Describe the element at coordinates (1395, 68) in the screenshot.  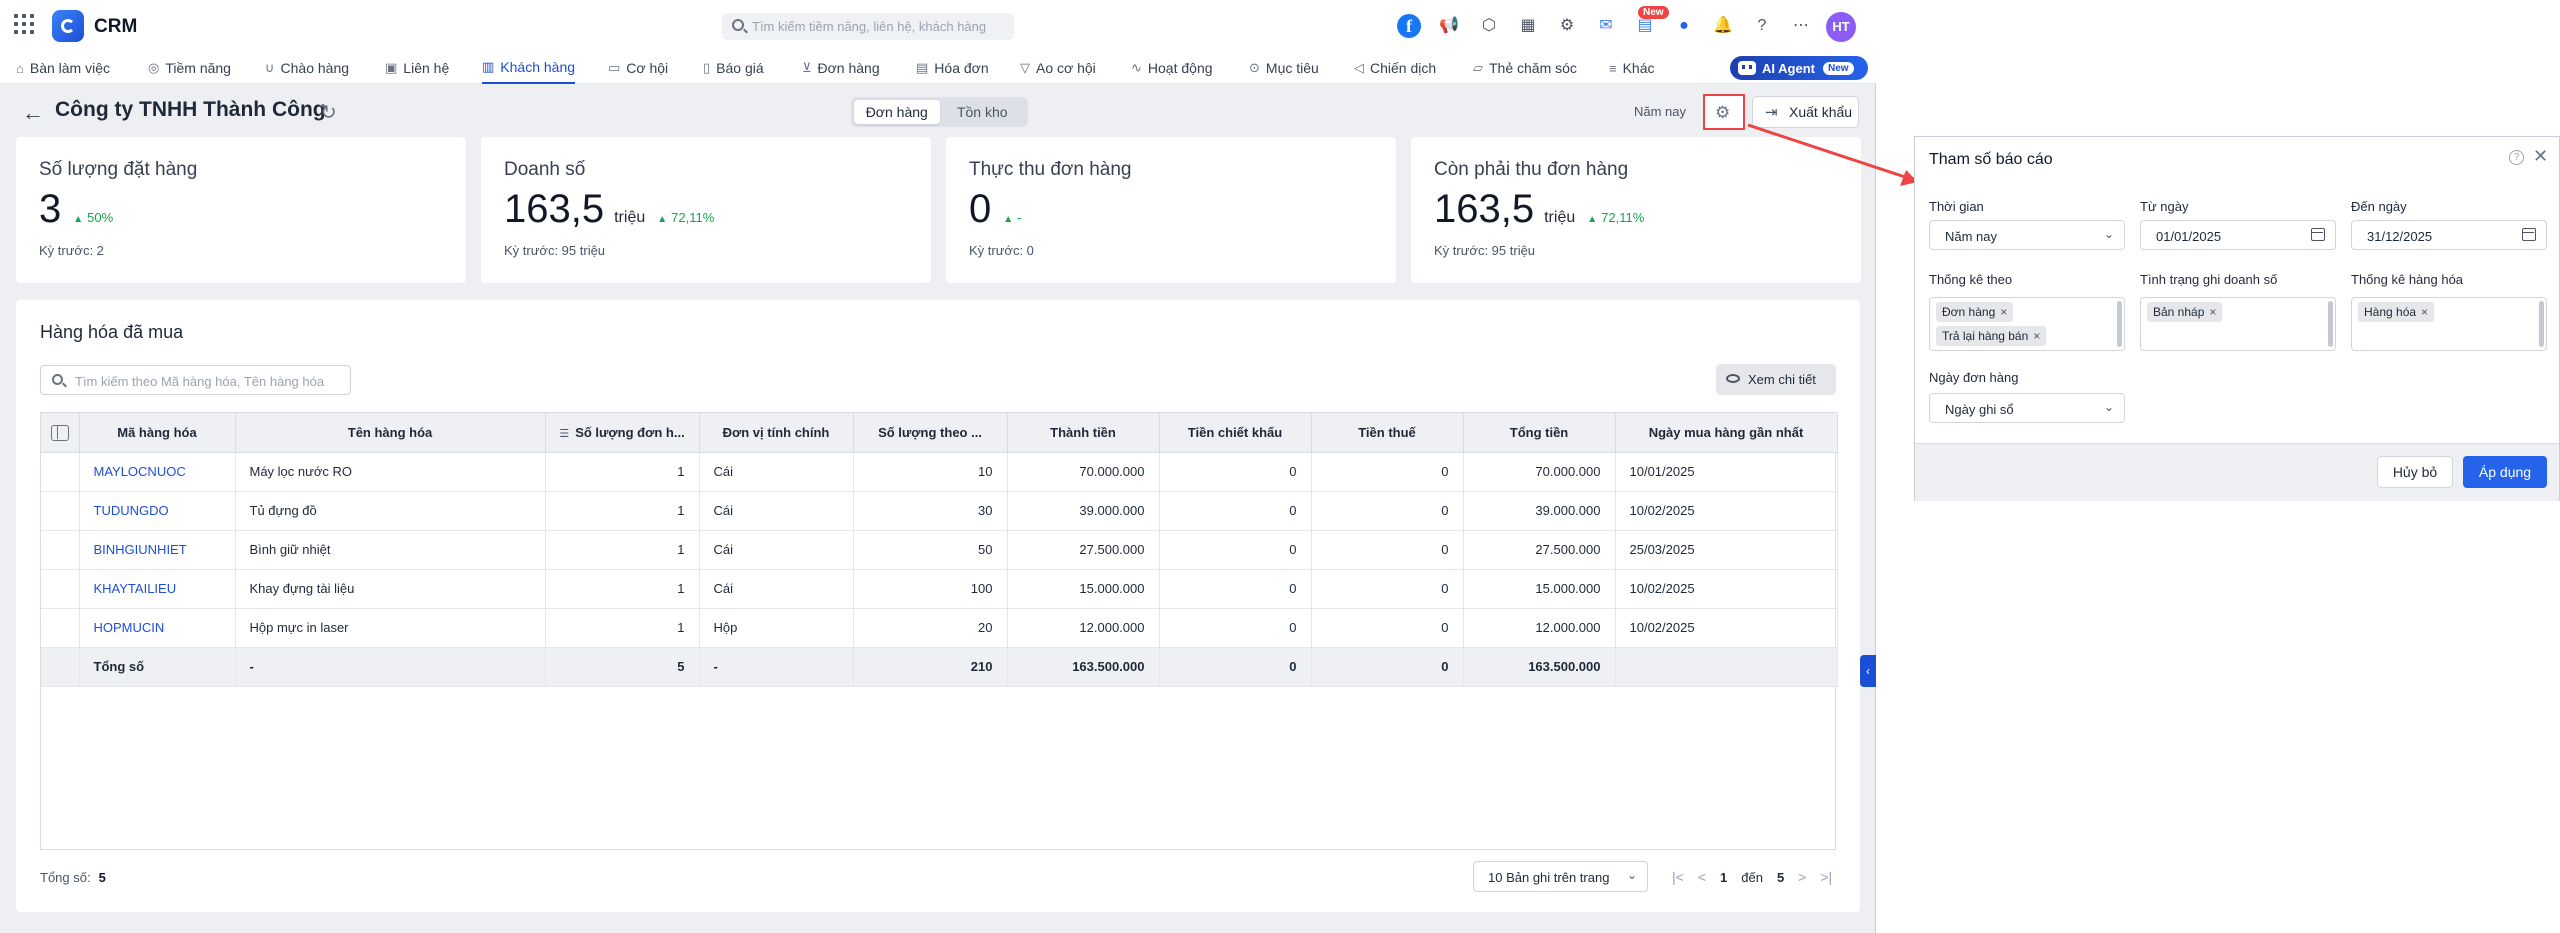
I see `nav-item-chien-dich: ◁ Chiến dịch` at that location.